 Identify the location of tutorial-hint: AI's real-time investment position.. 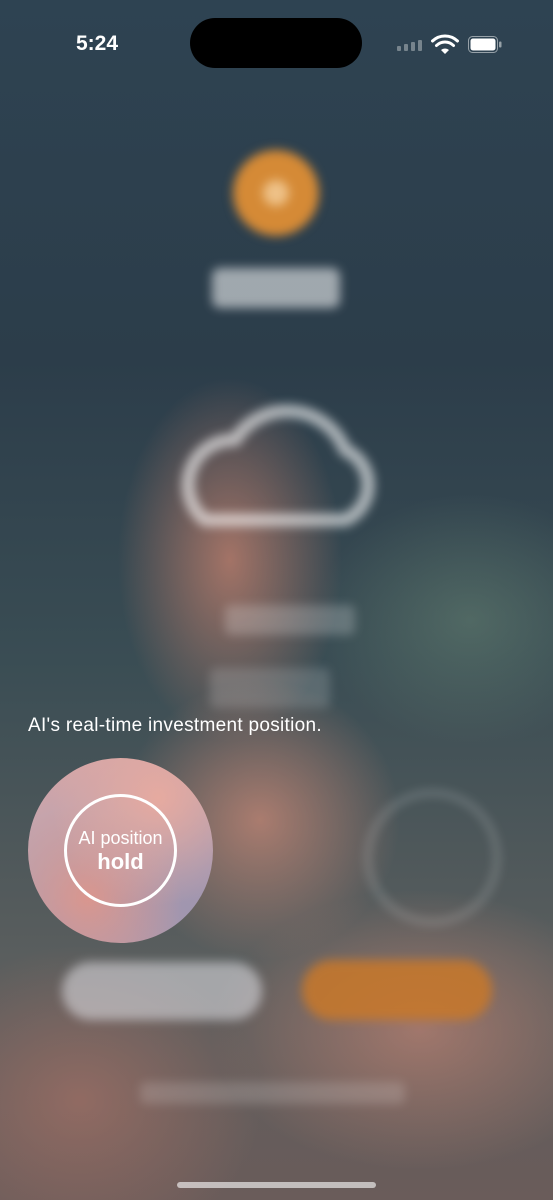
(175, 725).